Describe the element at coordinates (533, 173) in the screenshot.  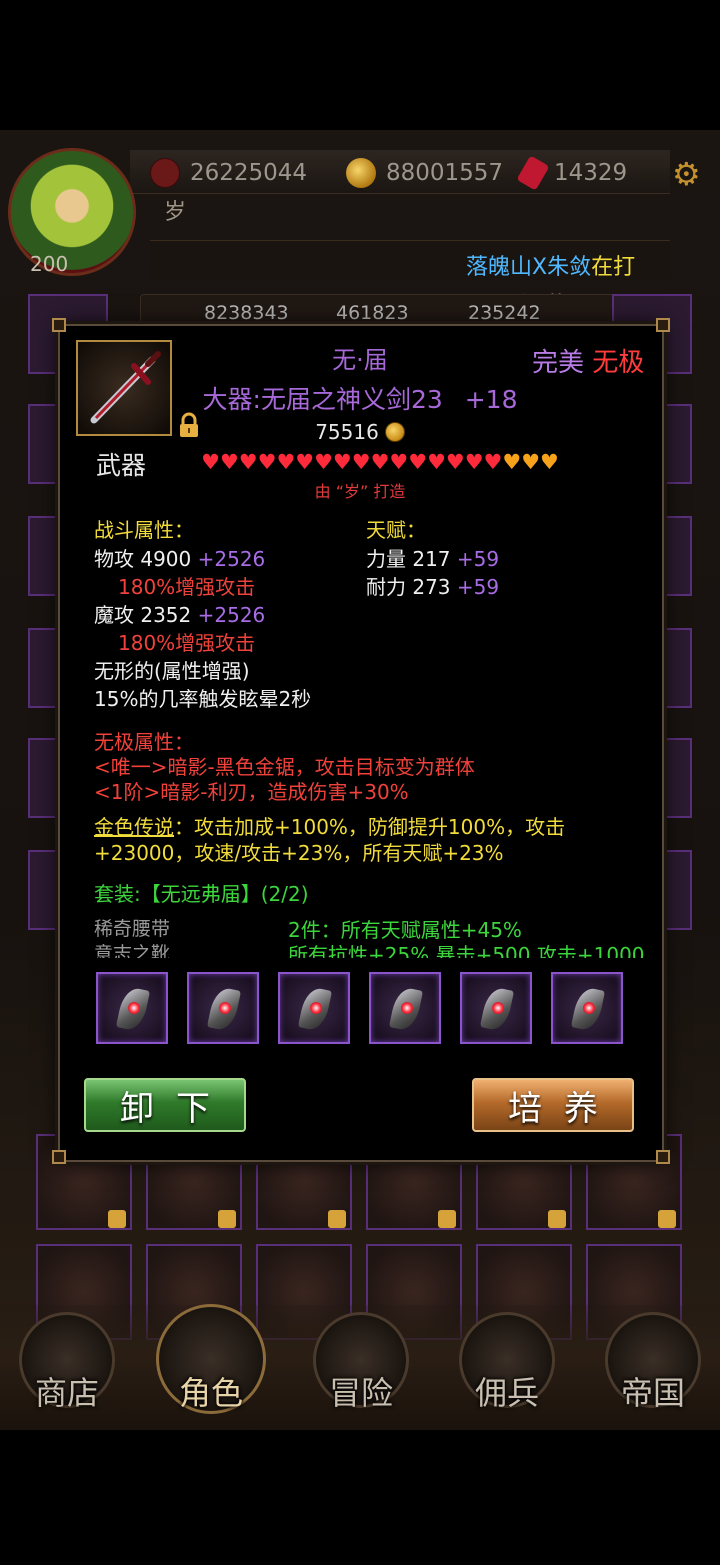
I see `red-gem-icon` at that location.